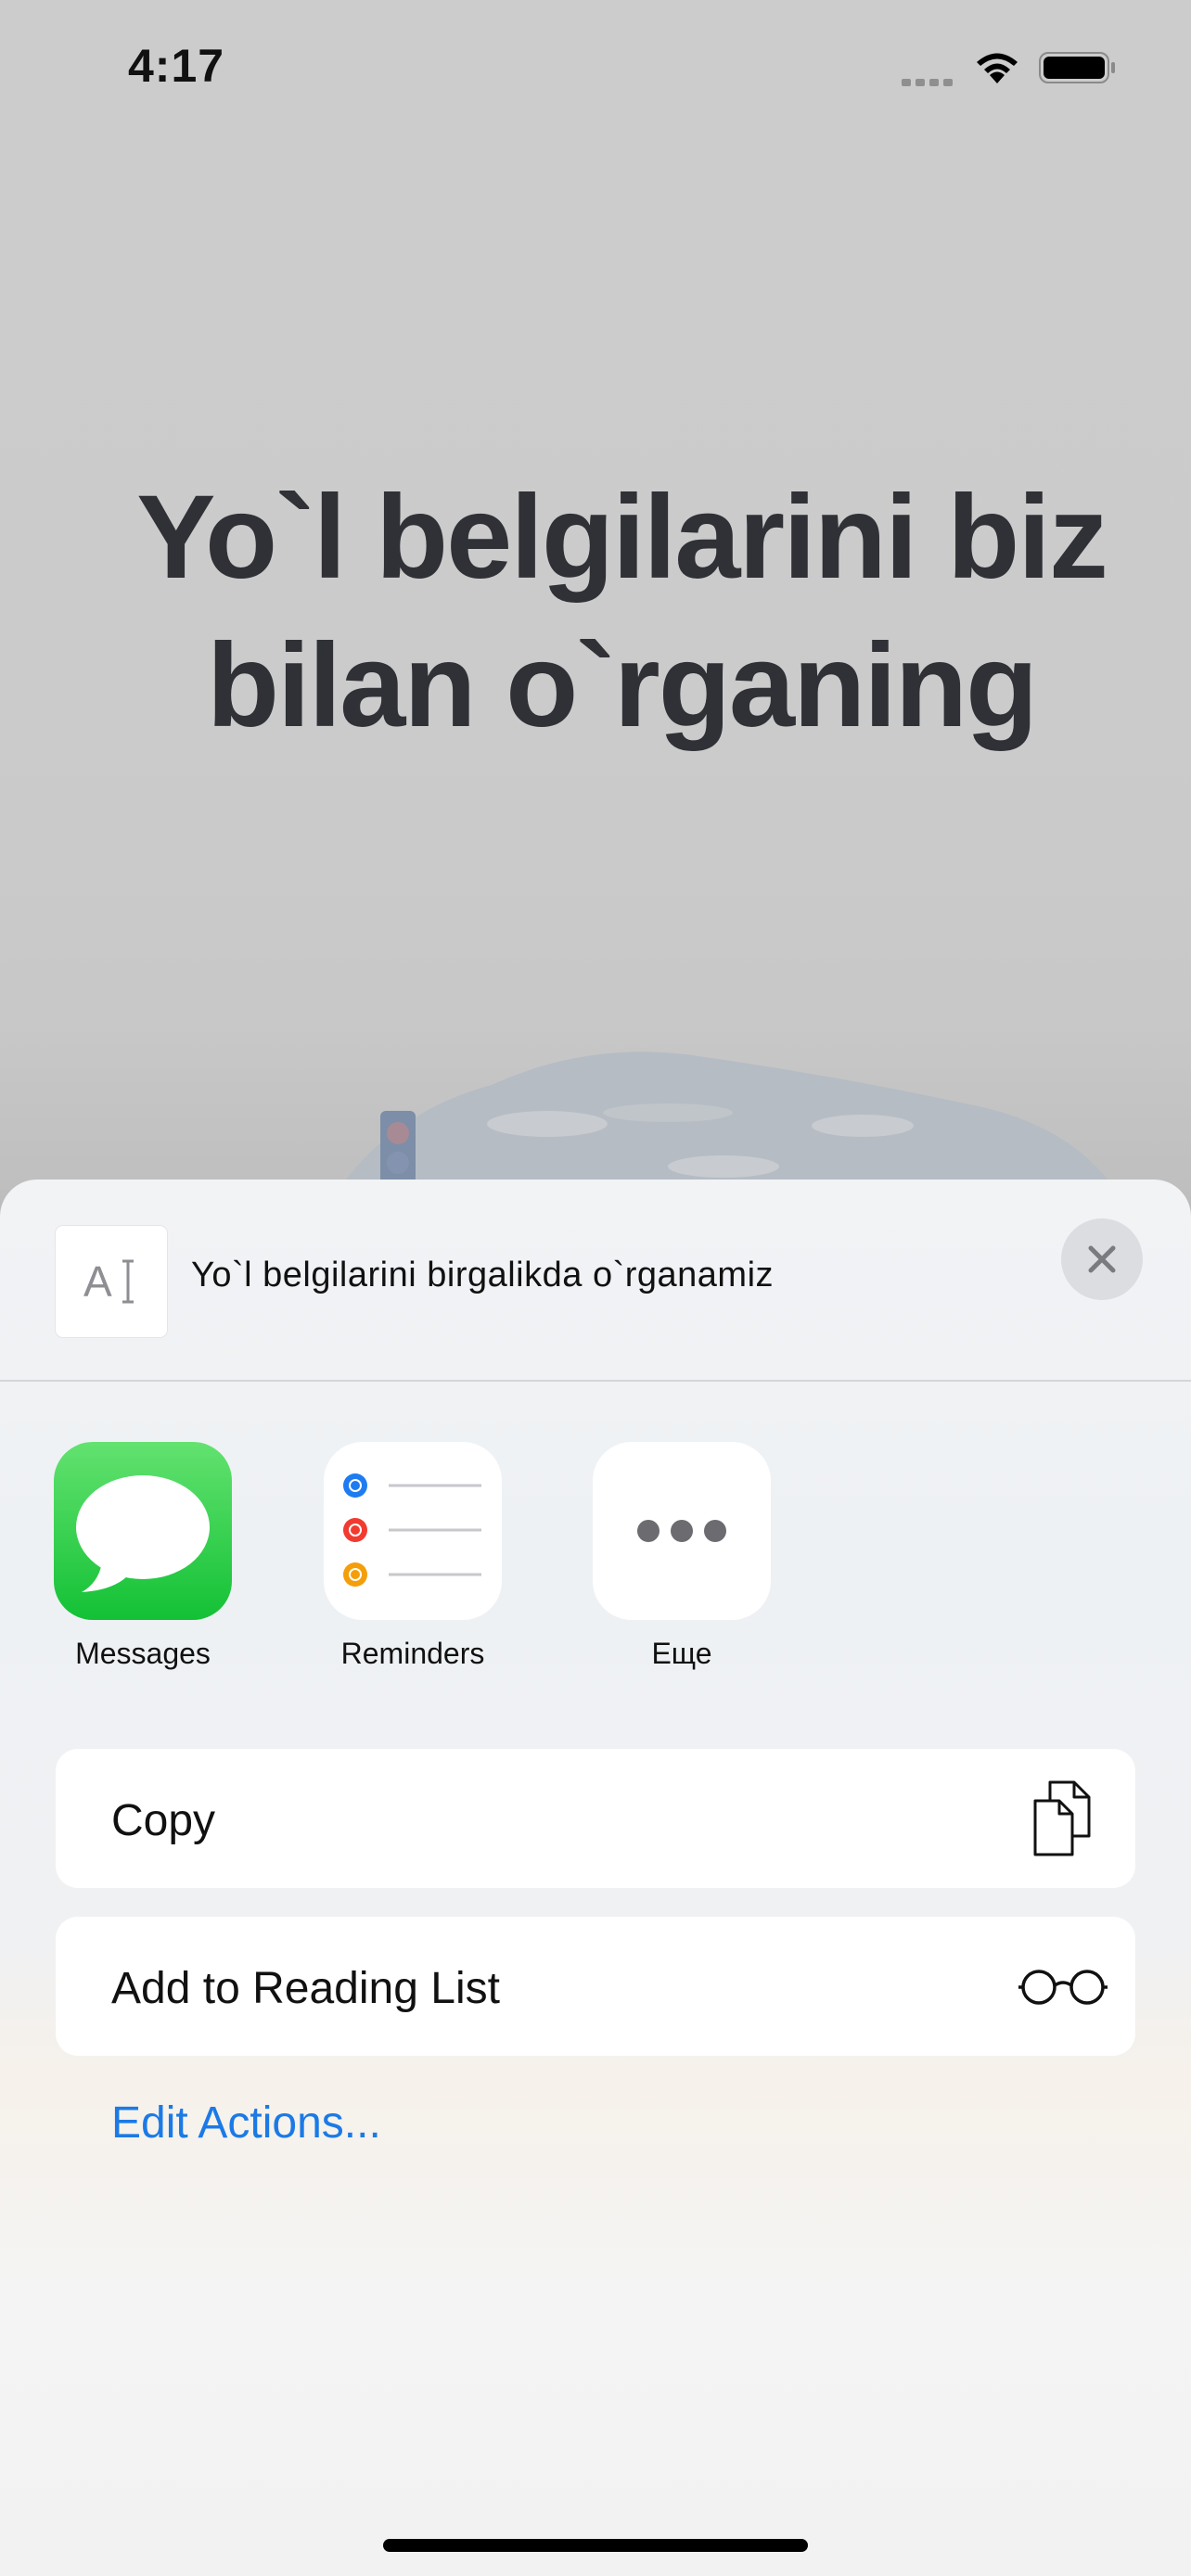 The image size is (1191, 2576). What do you see at coordinates (681, 1653) in the screenshot?
I see `app-label-more: Еще` at bounding box center [681, 1653].